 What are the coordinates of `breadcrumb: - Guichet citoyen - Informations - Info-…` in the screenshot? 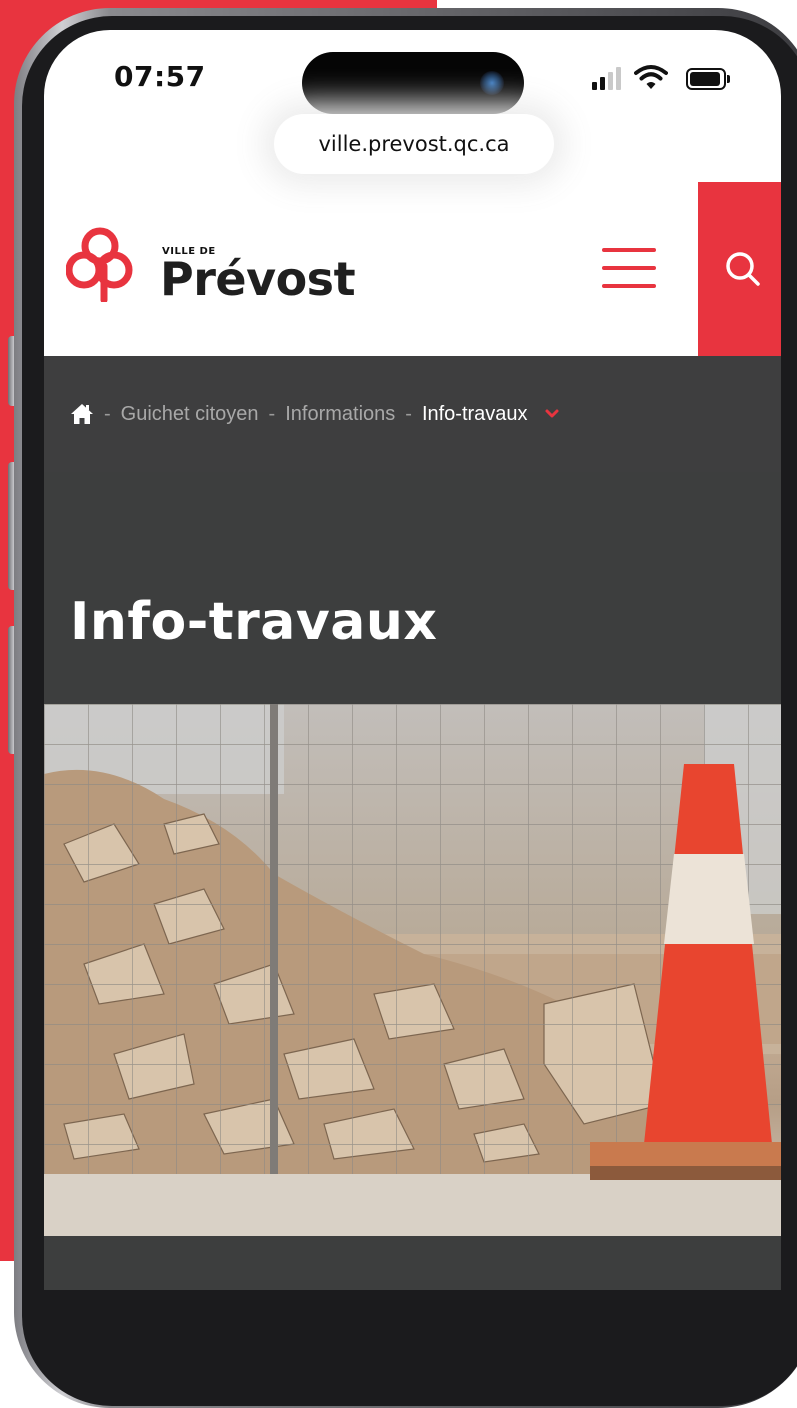 It's located at (412, 414).